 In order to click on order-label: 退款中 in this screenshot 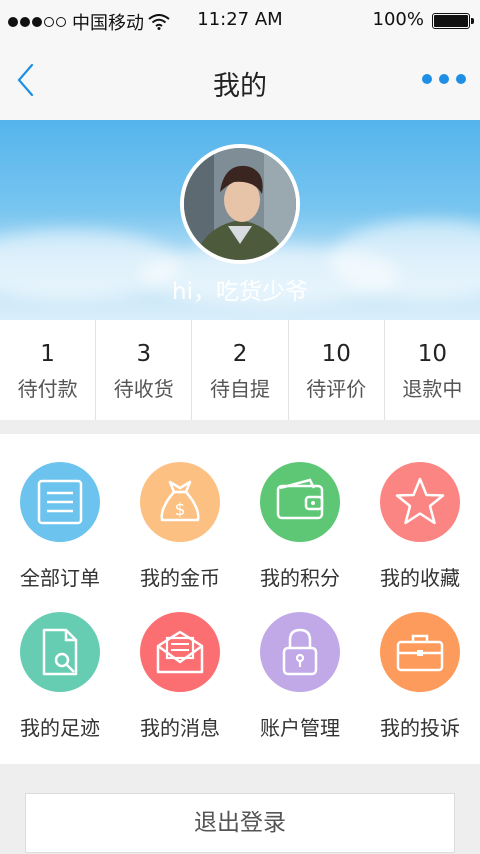, I will do `click(432, 389)`.